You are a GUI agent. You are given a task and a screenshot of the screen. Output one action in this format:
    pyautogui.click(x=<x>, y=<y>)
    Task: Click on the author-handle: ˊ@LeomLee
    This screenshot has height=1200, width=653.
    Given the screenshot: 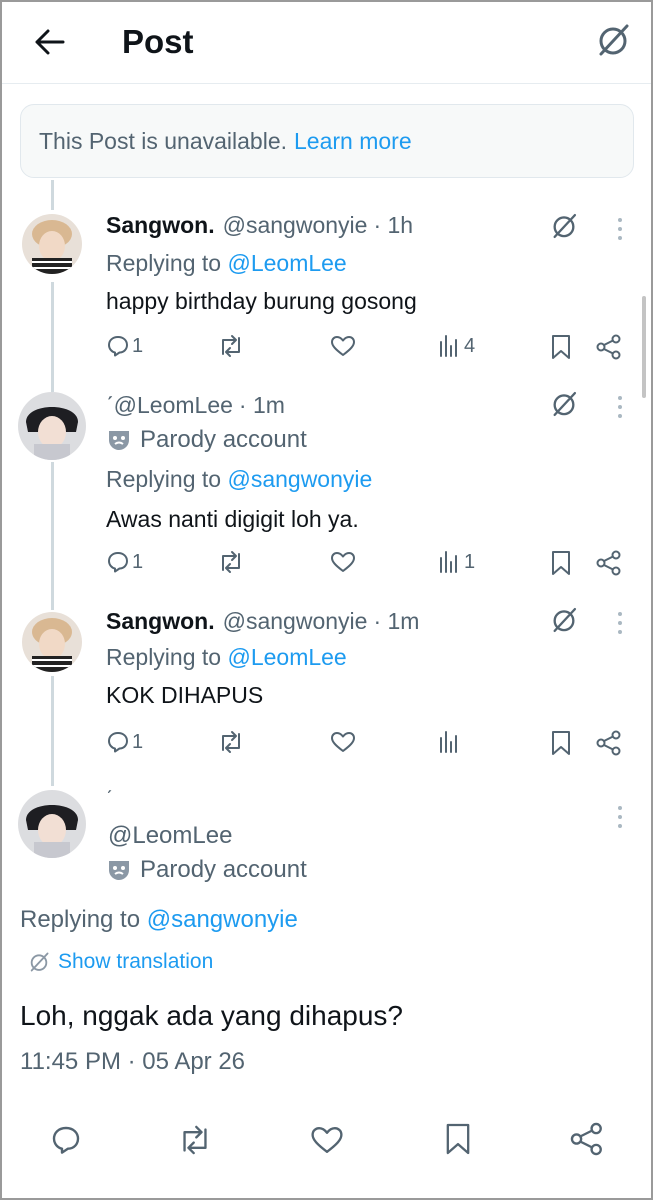 What is the action you would take?
    pyautogui.click(x=169, y=405)
    